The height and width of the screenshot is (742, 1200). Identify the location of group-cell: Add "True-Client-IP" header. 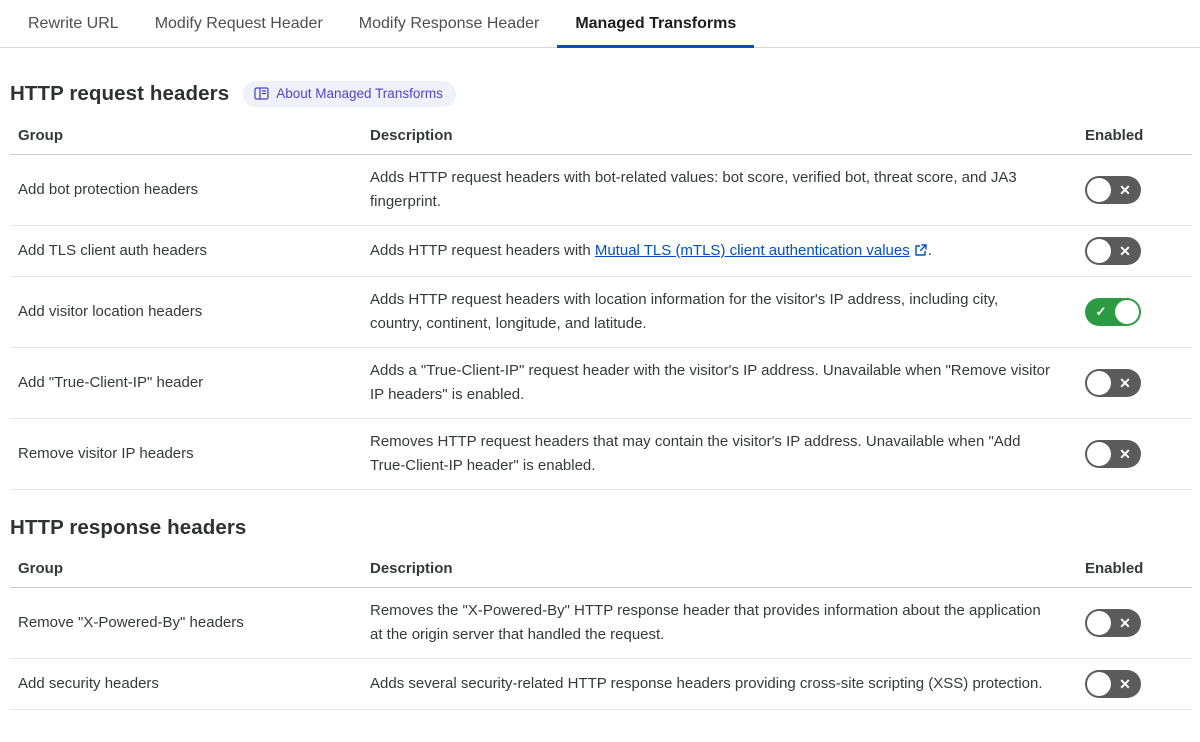
(186, 383).